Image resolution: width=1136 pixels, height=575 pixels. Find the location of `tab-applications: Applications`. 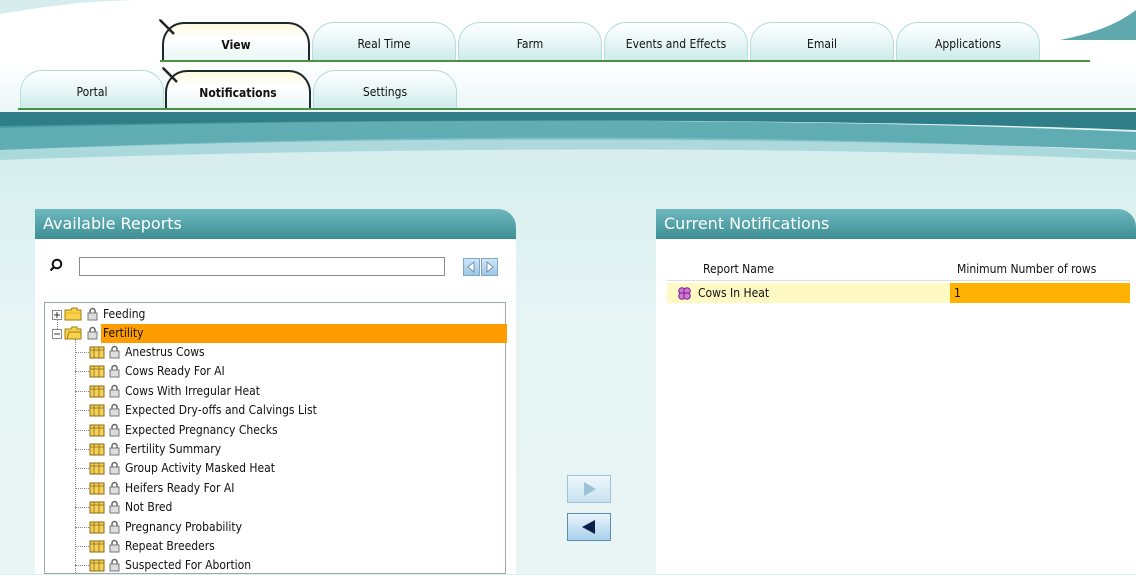

tab-applications: Applications is located at coordinates (968, 42).